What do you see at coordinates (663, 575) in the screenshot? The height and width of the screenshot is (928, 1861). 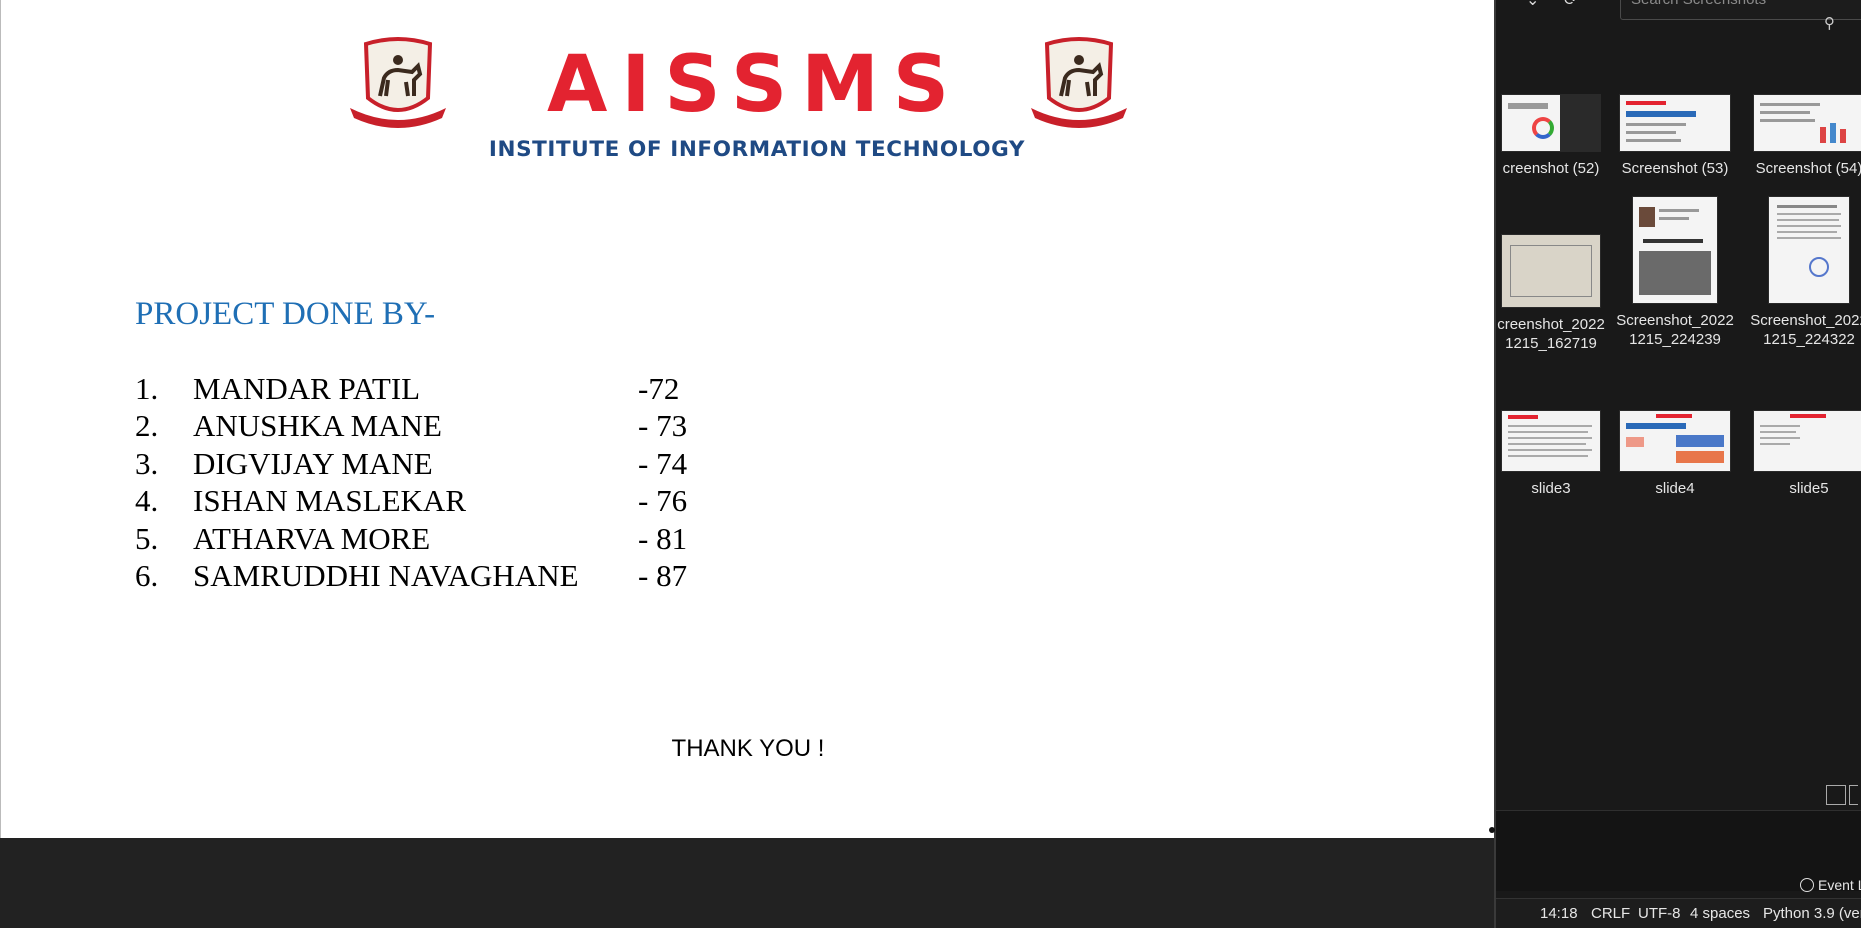 I see `member-roll-number: - 87` at bounding box center [663, 575].